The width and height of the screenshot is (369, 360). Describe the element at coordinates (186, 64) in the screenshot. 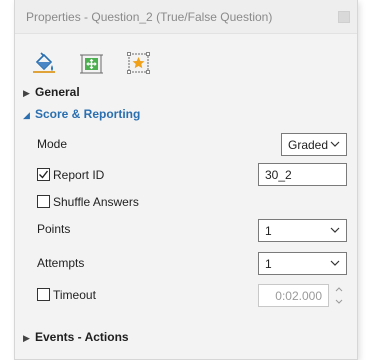

I see `toolbar` at that location.